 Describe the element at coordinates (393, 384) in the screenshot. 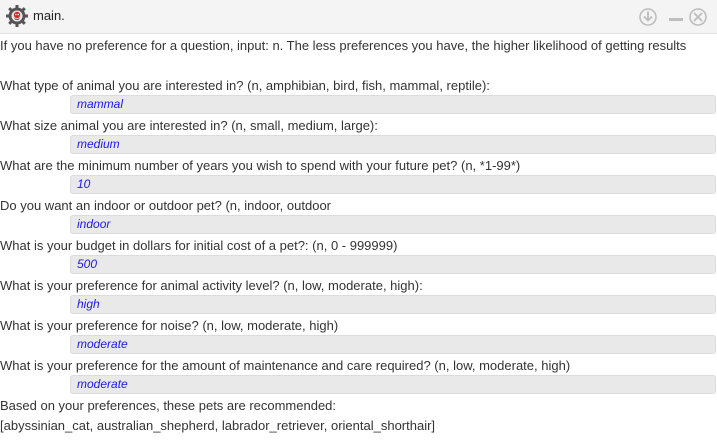

I see `answer-maintenance-field: moderate` at that location.